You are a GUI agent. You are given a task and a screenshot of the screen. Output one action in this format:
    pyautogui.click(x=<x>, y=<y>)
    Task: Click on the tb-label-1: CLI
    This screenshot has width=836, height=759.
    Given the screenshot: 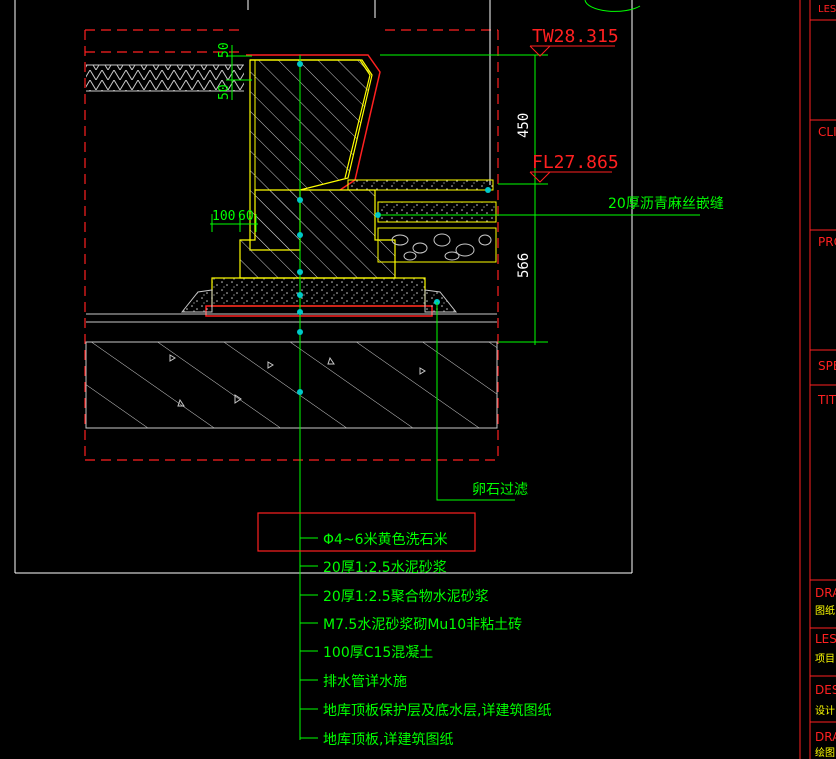 What is the action you would take?
    pyautogui.click(x=827, y=132)
    